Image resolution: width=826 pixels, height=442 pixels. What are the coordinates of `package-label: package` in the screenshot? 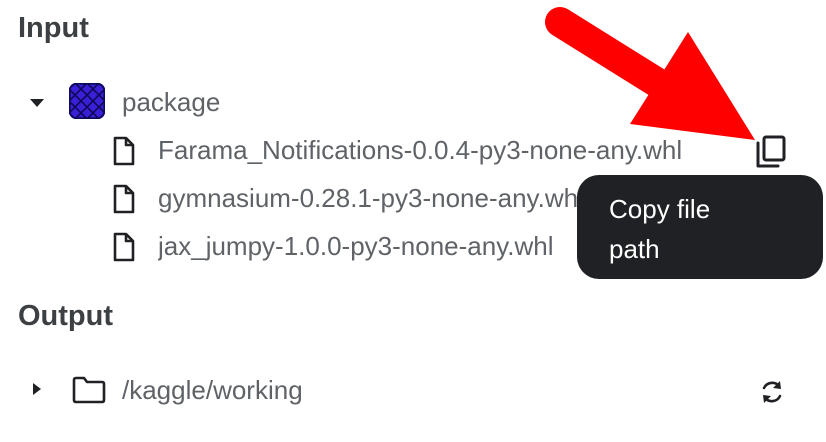 It's located at (171, 102).